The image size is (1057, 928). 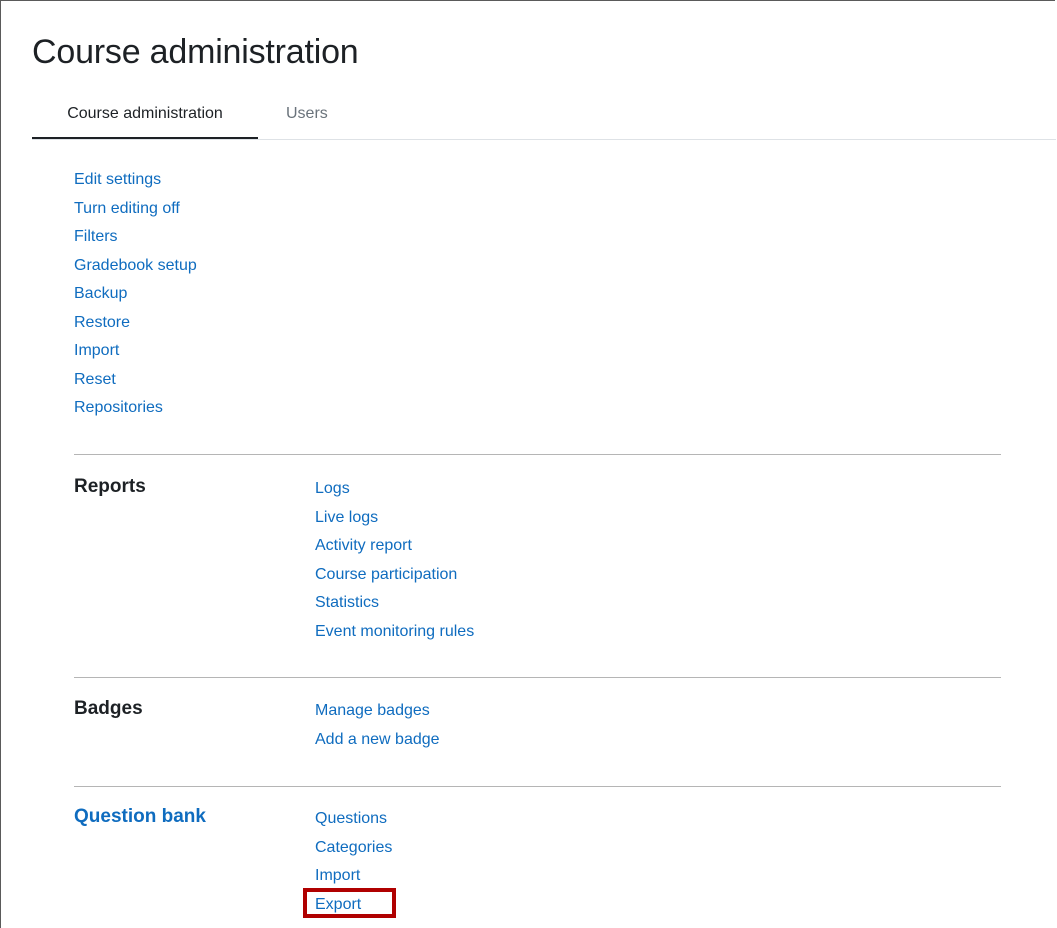 What do you see at coordinates (349, 903) in the screenshot?
I see `export-highlight-box` at bounding box center [349, 903].